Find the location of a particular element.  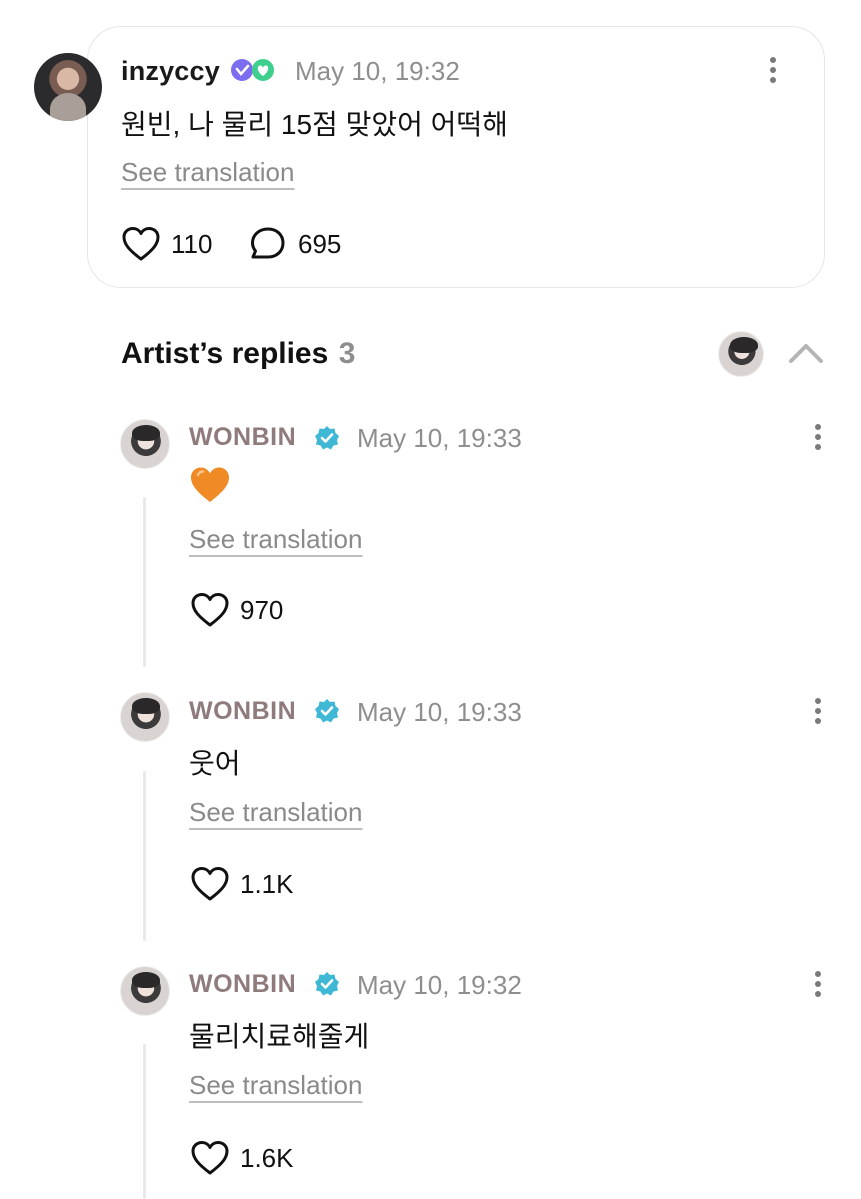

orange-heart-icon is located at coordinates (210, 484).